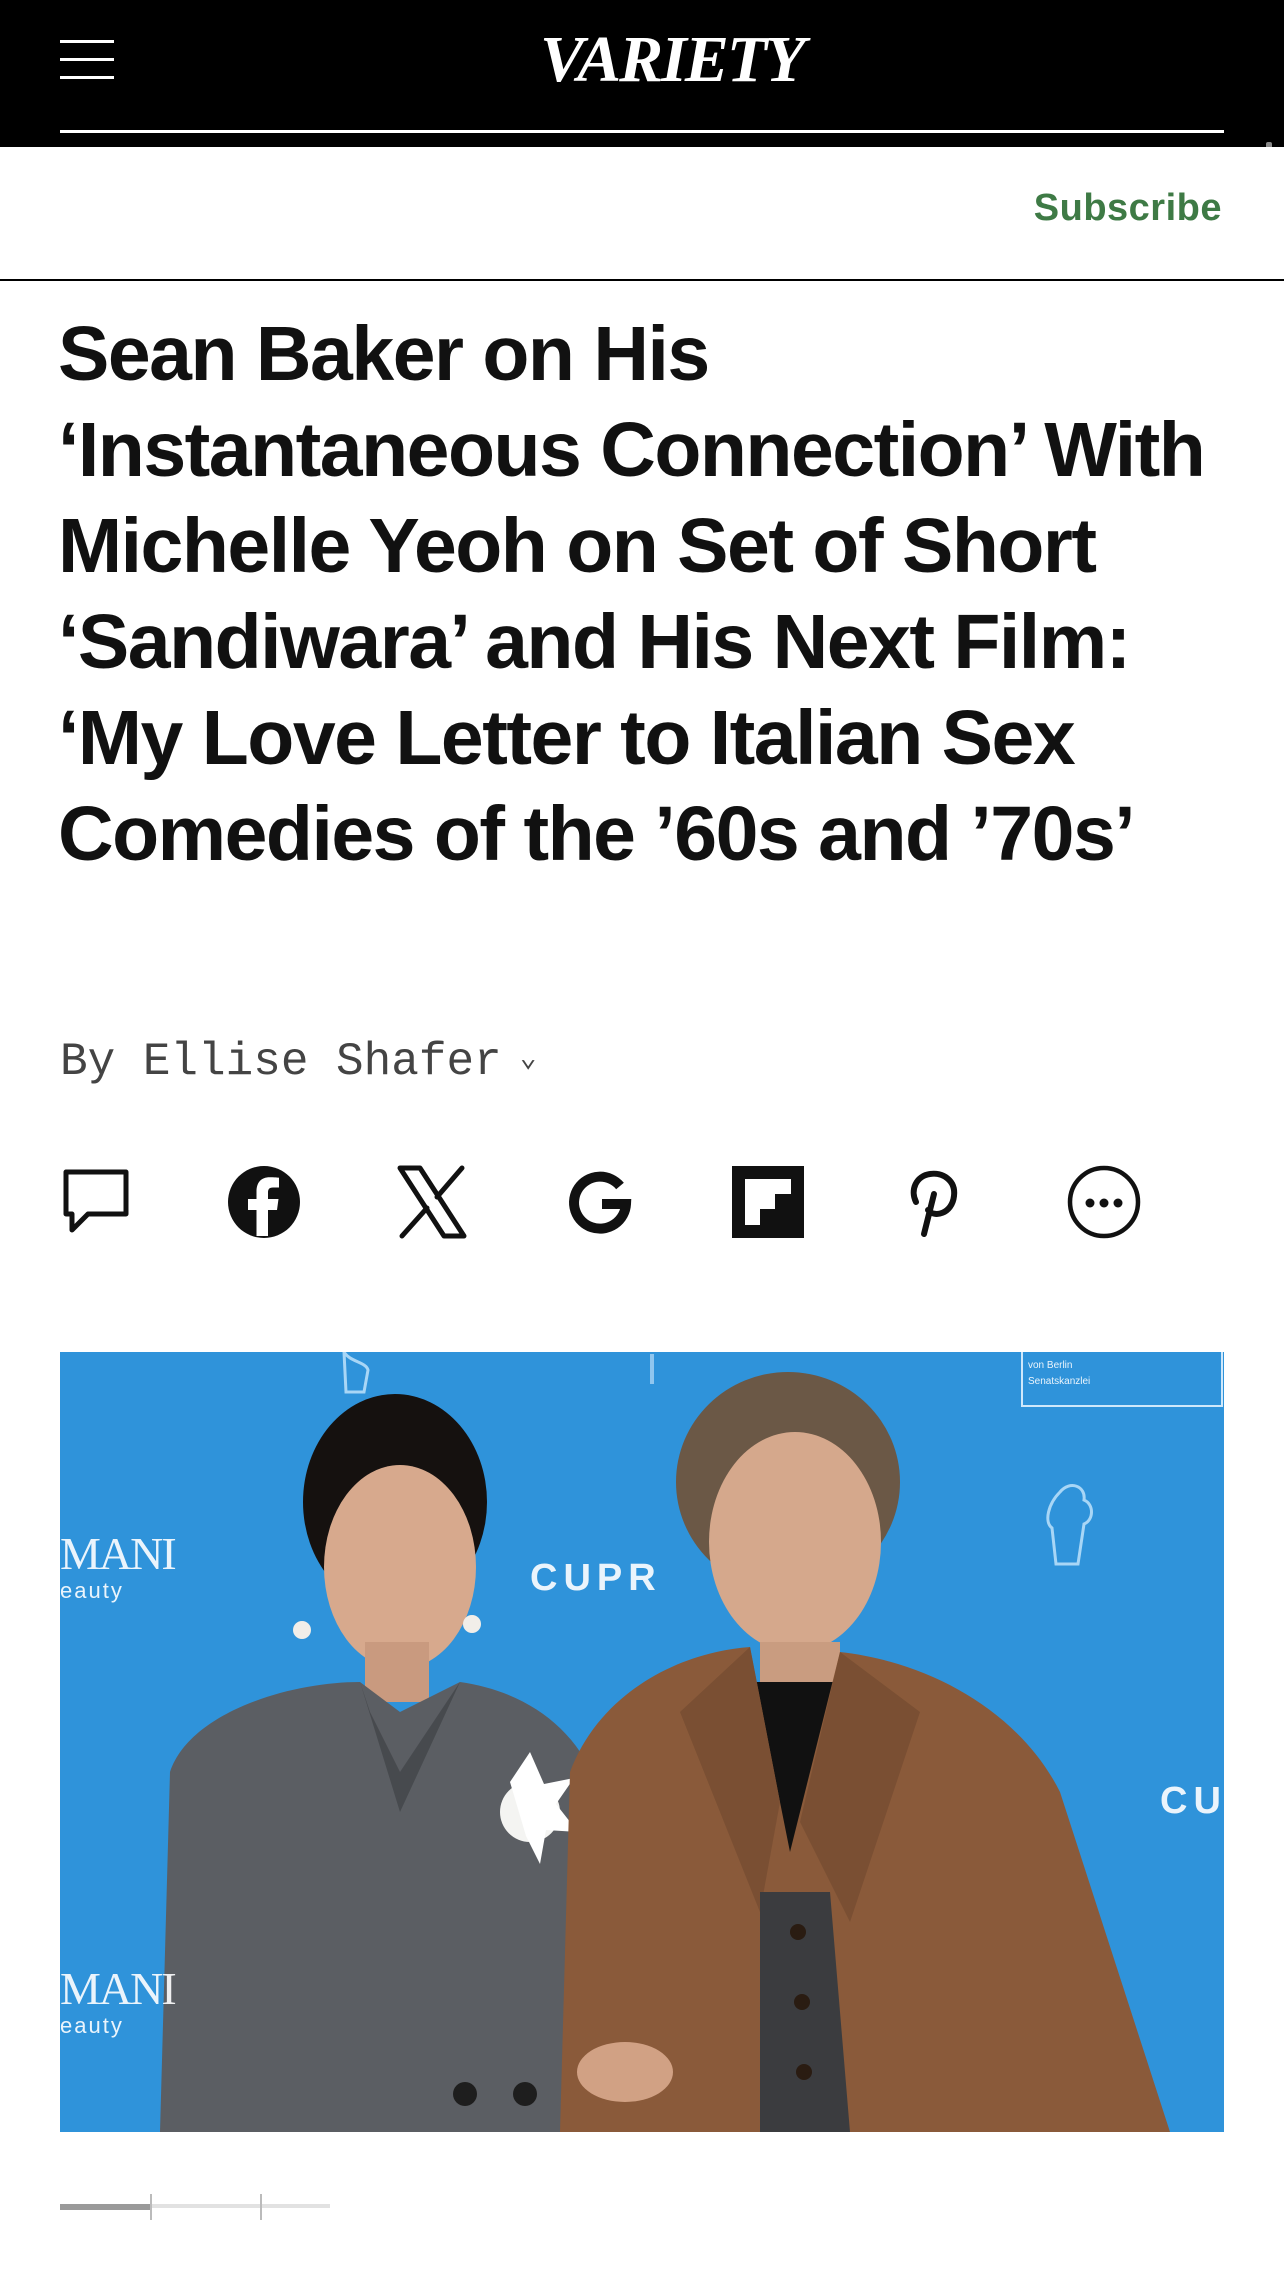 This screenshot has height=2269, width=1284. I want to click on backdrop-brand-bottom: MANI, so click(118, 1988).